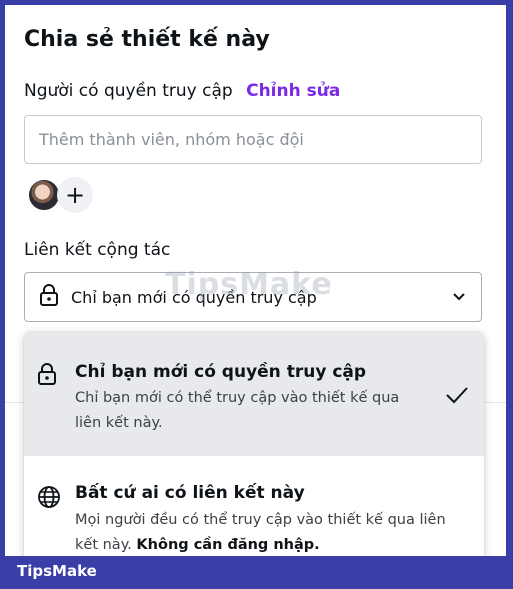 Image resolution: width=513 pixels, height=589 pixels. I want to click on plus-icon: +, so click(75, 195).